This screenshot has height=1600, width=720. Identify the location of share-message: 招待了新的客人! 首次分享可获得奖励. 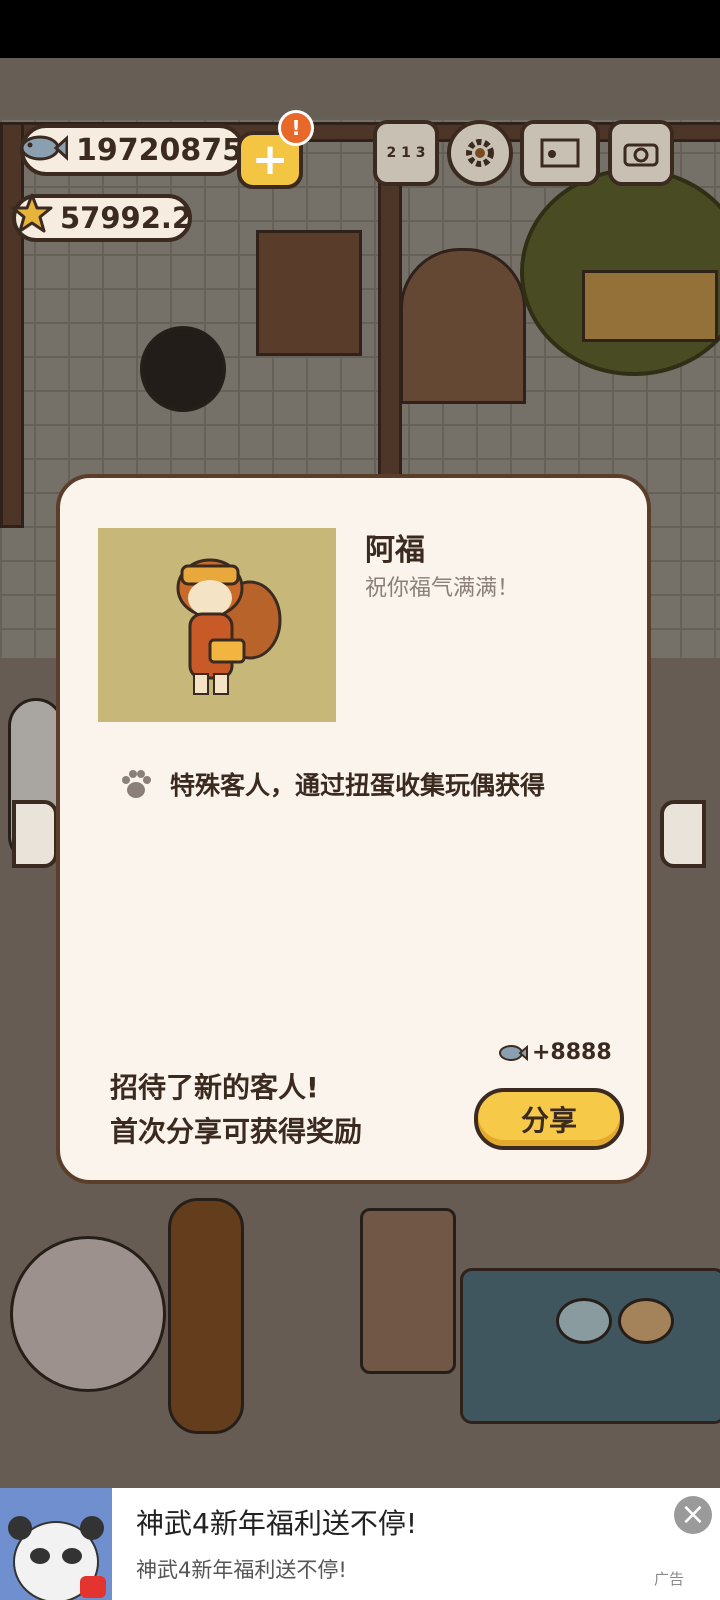
(236, 1110).